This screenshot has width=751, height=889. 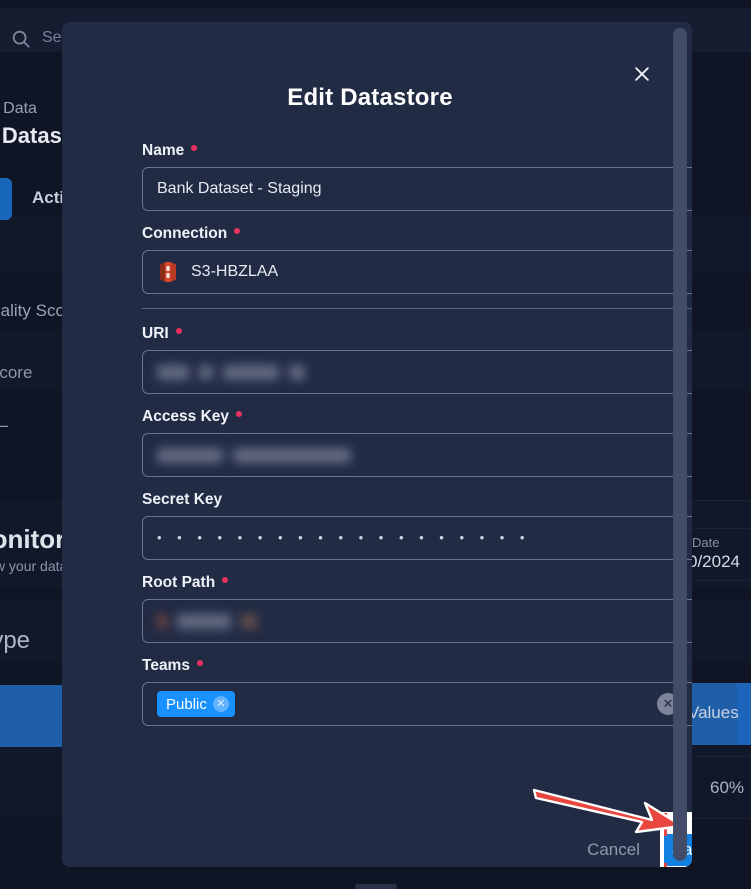 I want to click on field-uri: URI, so click(x=417, y=359).